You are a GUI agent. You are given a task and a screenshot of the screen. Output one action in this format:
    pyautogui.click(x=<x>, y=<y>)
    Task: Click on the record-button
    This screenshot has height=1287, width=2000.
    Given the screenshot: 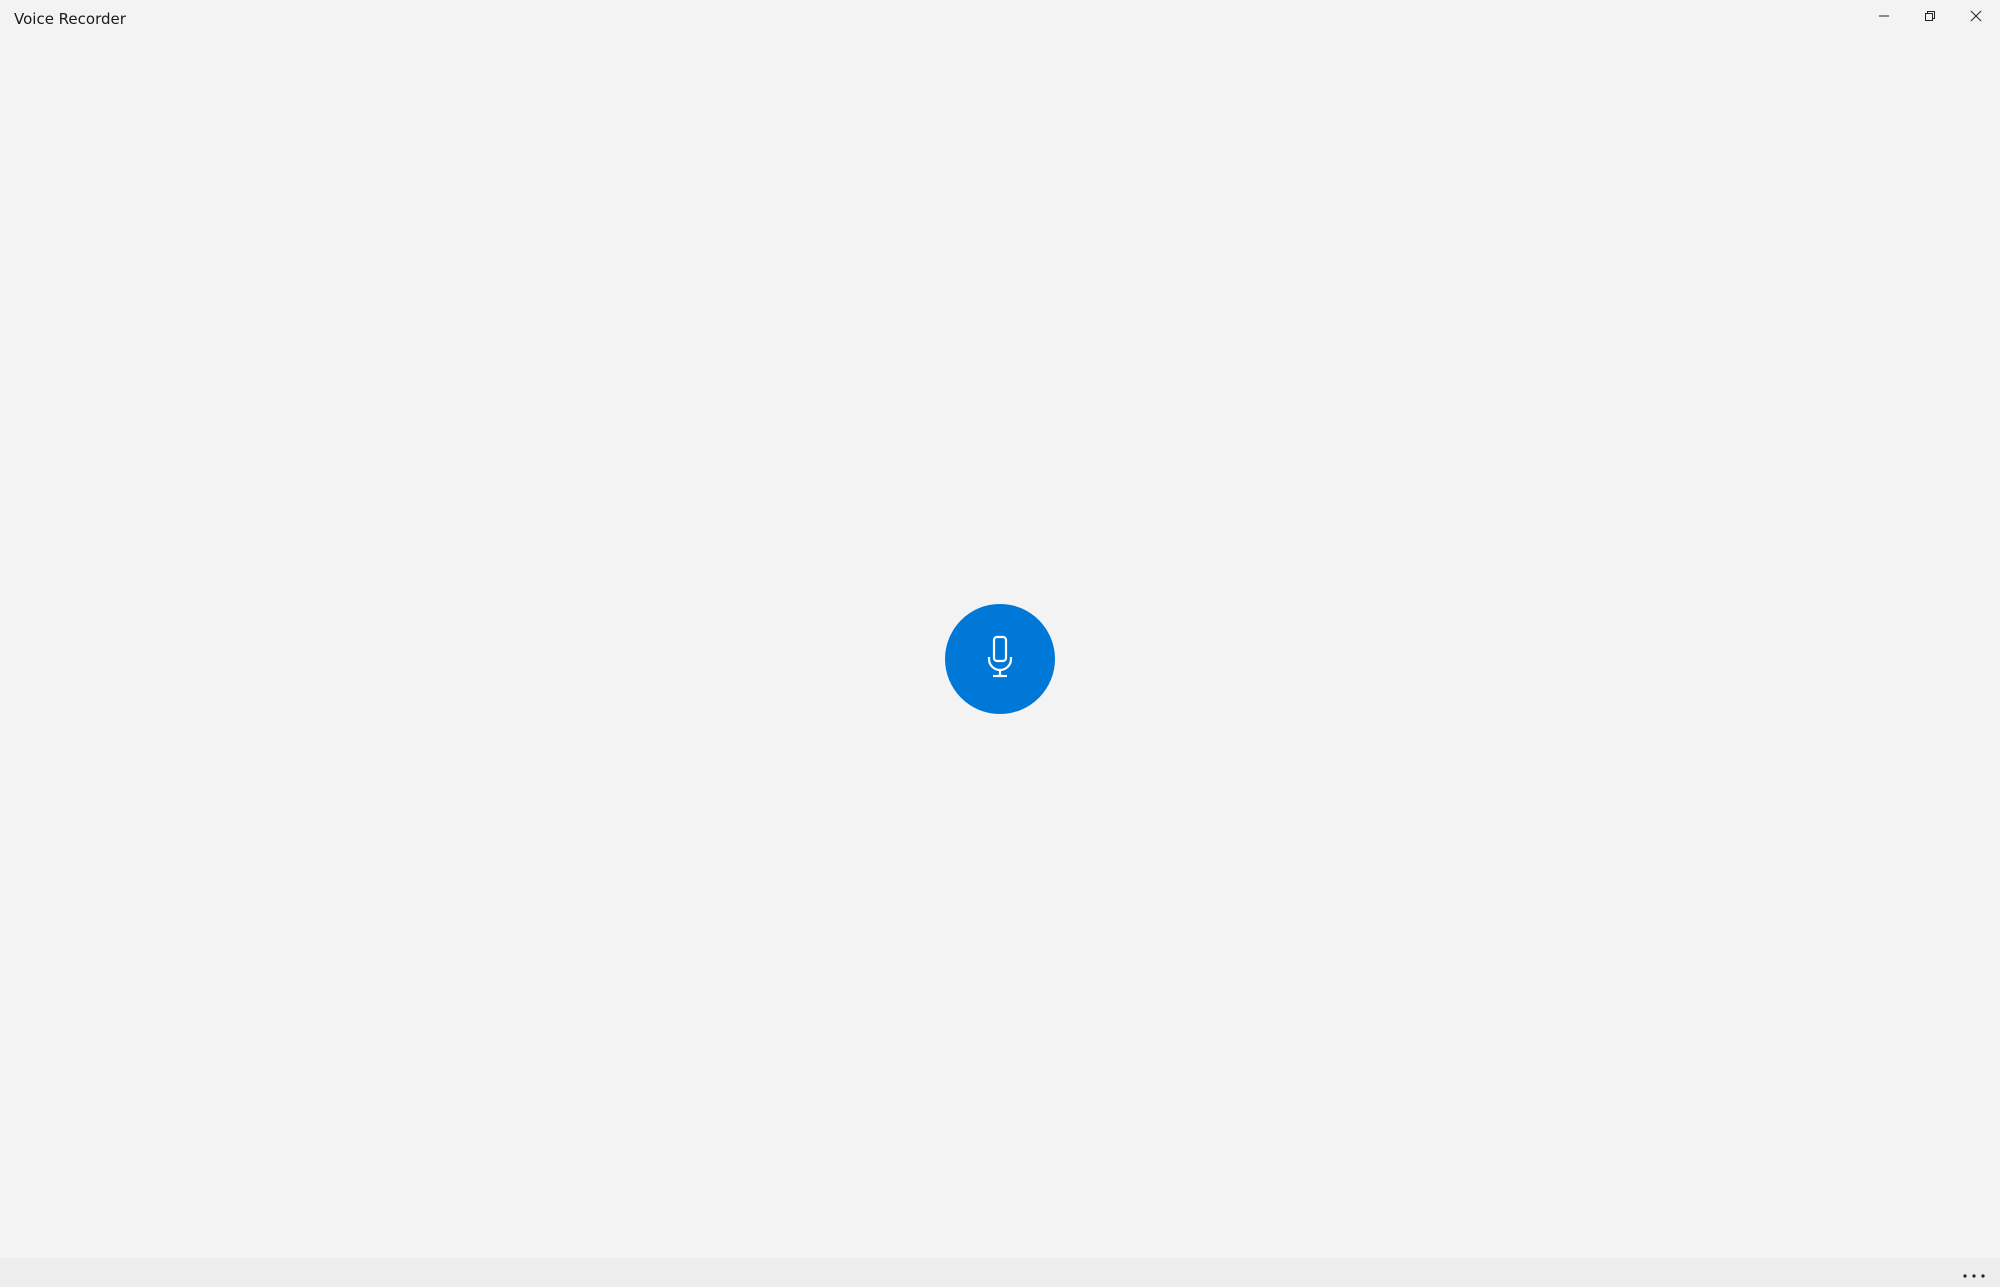 What is the action you would take?
    pyautogui.click(x=1000, y=659)
    